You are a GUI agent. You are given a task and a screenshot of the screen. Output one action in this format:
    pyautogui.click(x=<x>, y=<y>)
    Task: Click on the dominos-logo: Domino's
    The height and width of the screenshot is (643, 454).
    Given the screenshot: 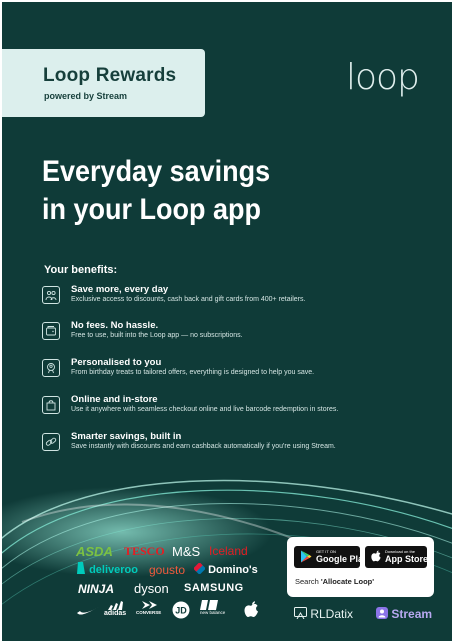 What is the action you would take?
    pyautogui.click(x=225, y=569)
    